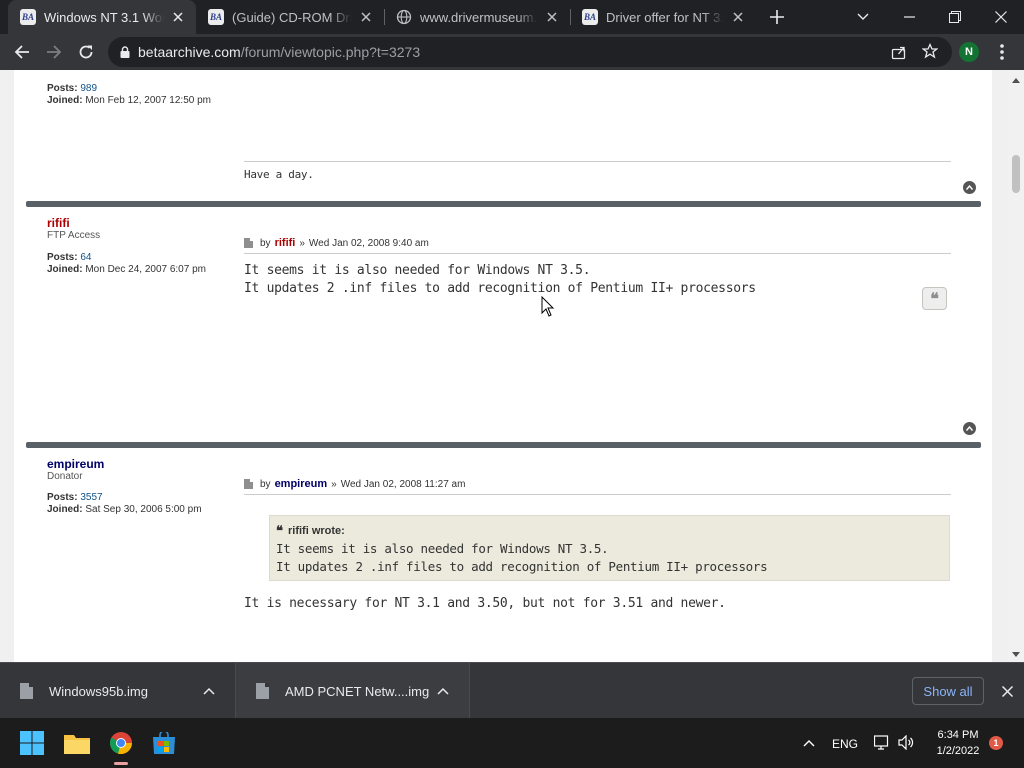 The image size is (1024, 768). I want to click on mouse-cursor-icon, so click(548, 306).